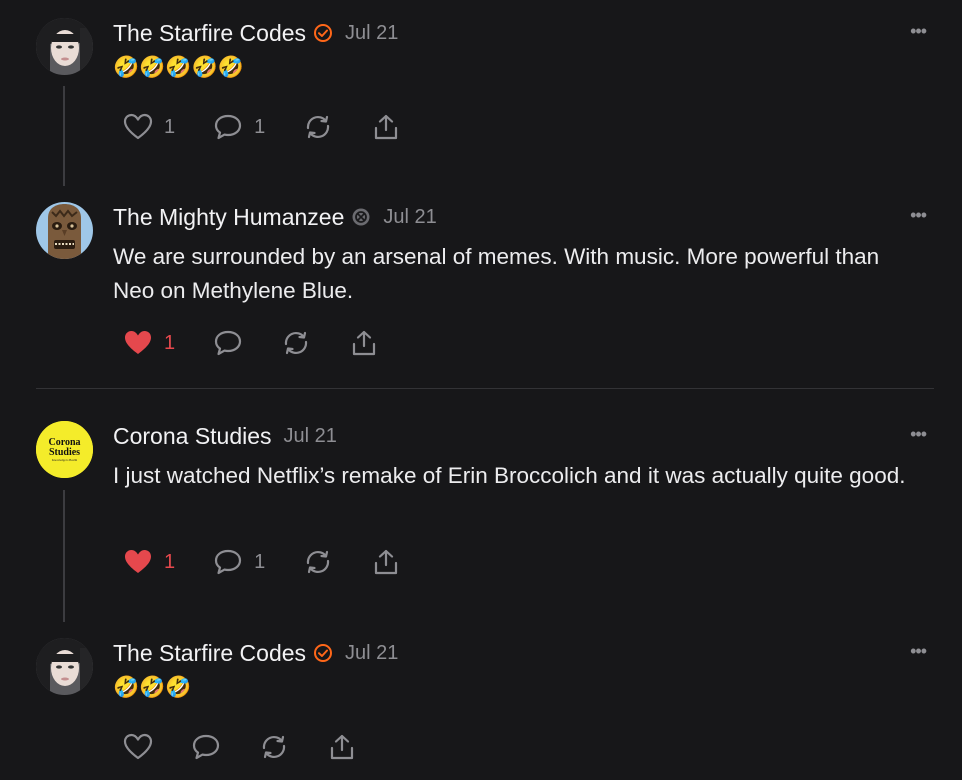 The image size is (962, 780). Describe the element at coordinates (65, 460) in the screenshot. I see `avatar-logo-text: Knowledge is Health` at that location.